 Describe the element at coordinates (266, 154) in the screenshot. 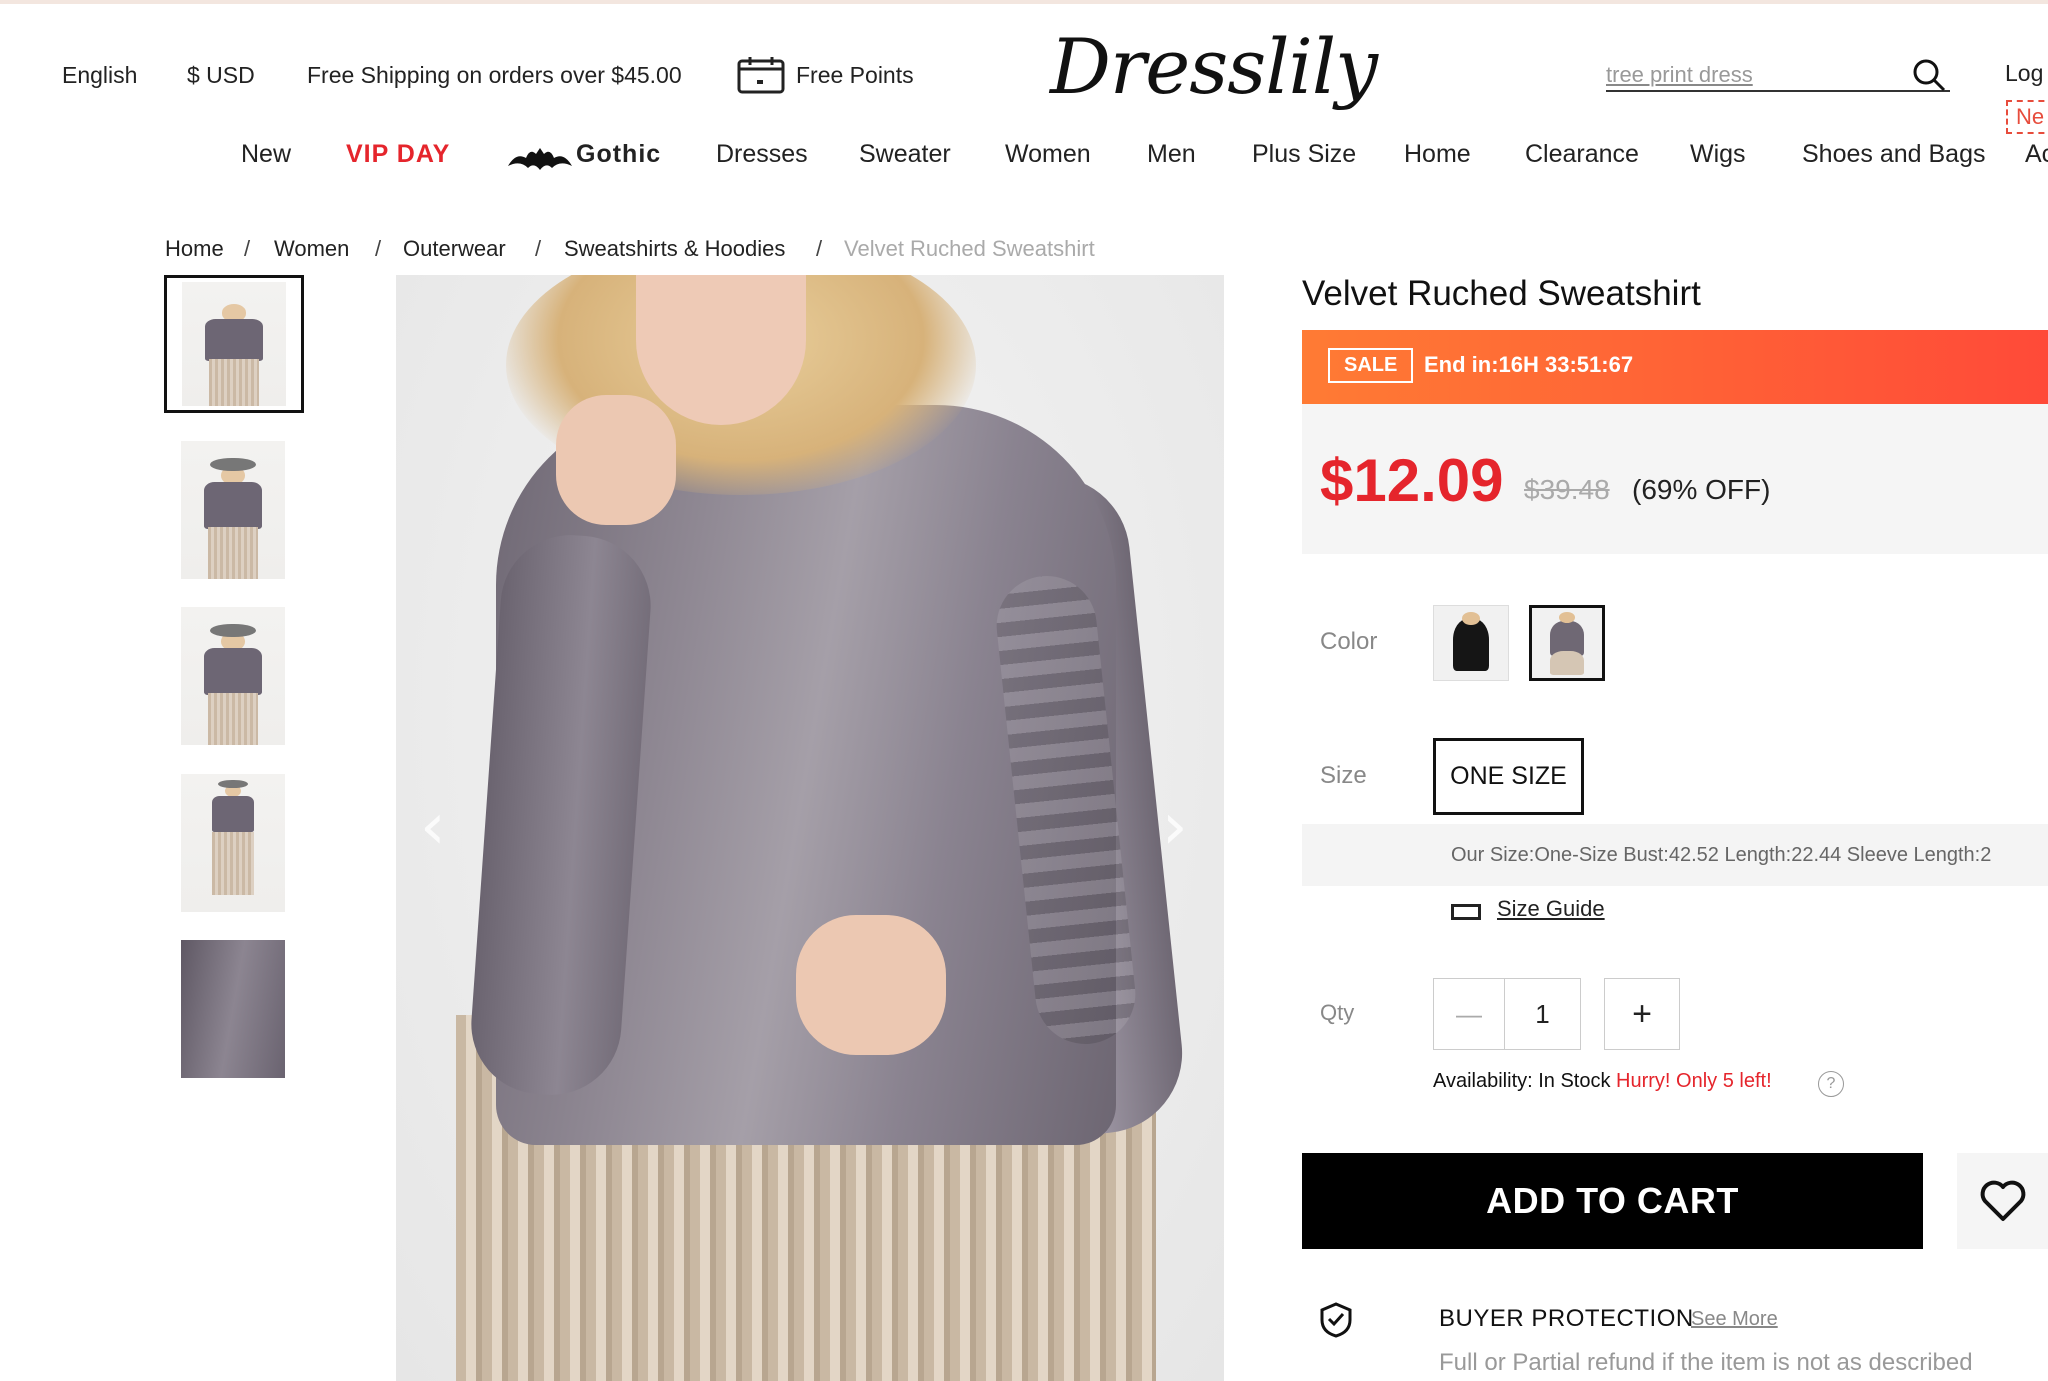

I see `nav-item-new: New` at that location.